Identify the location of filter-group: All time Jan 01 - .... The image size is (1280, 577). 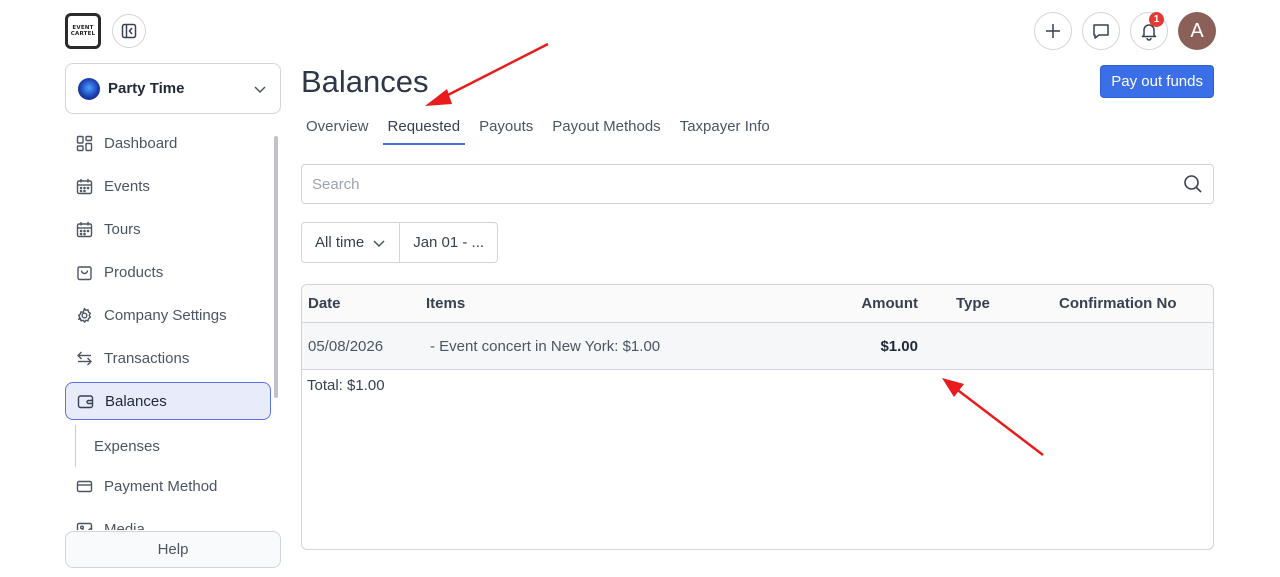
(400, 242).